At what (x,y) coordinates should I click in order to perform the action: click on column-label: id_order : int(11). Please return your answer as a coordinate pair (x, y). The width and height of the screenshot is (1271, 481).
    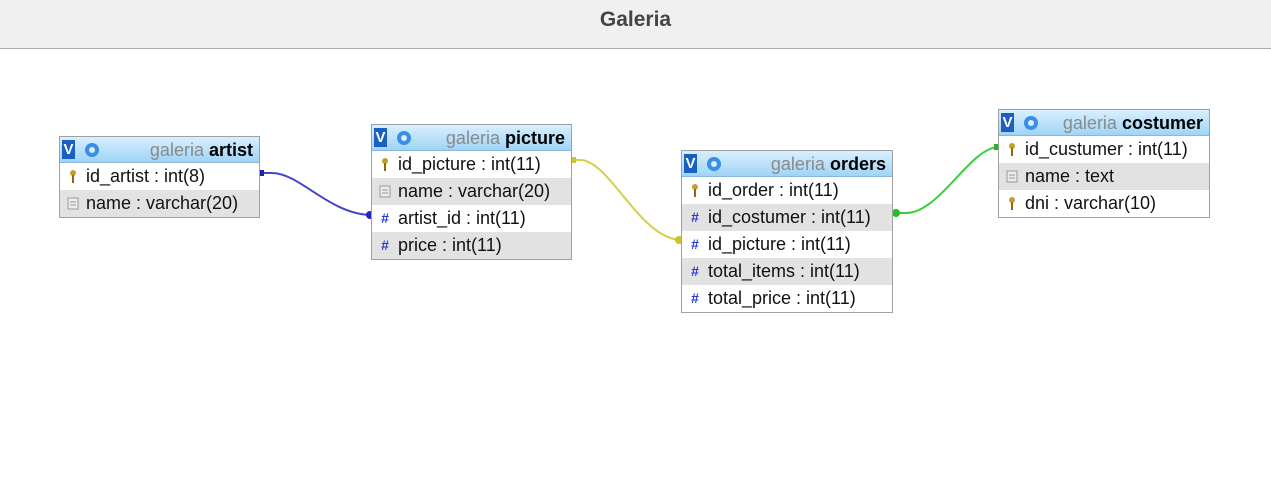
    Looking at the image, I should click on (773, 190).